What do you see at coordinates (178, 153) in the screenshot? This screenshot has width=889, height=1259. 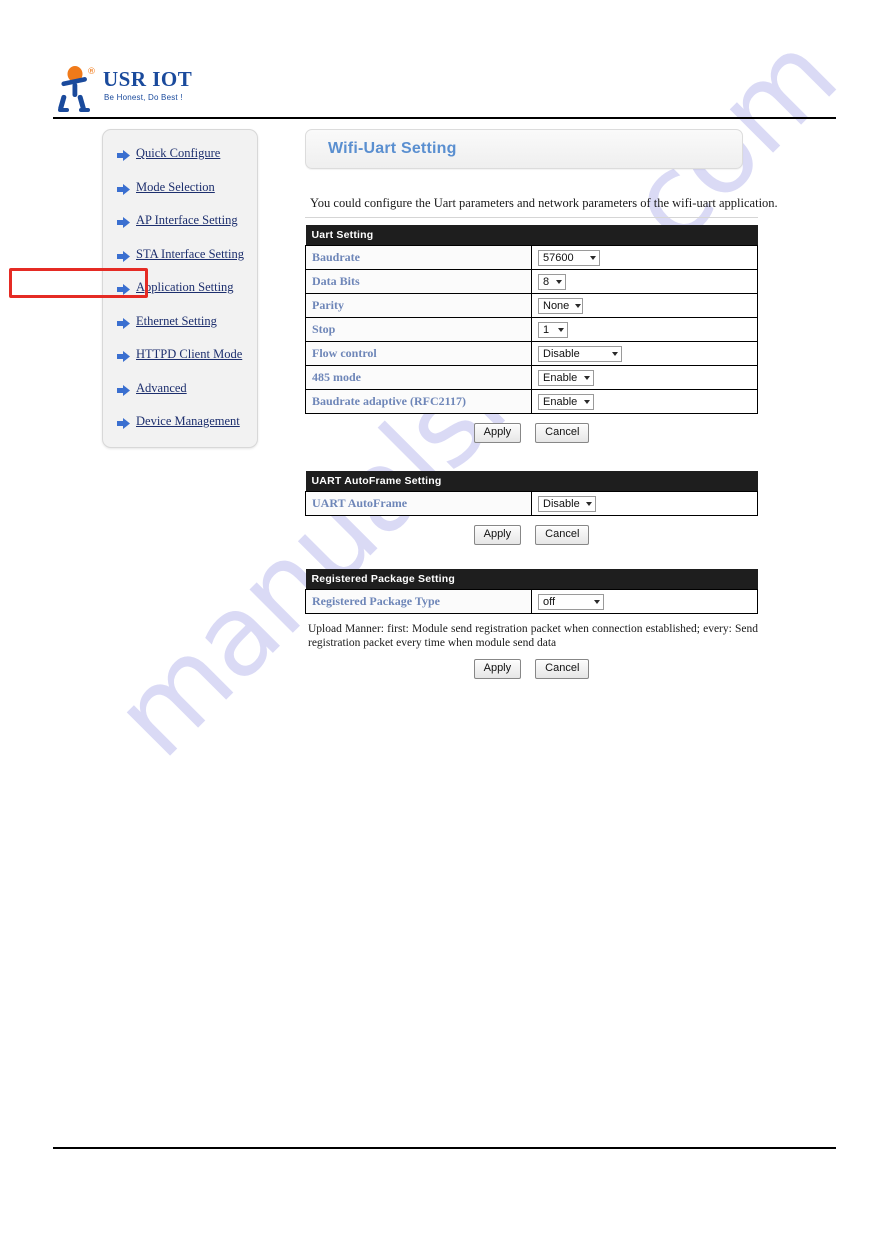 I see `sidebar-item-label: Quick Configure` at bounding box center [178, 153].